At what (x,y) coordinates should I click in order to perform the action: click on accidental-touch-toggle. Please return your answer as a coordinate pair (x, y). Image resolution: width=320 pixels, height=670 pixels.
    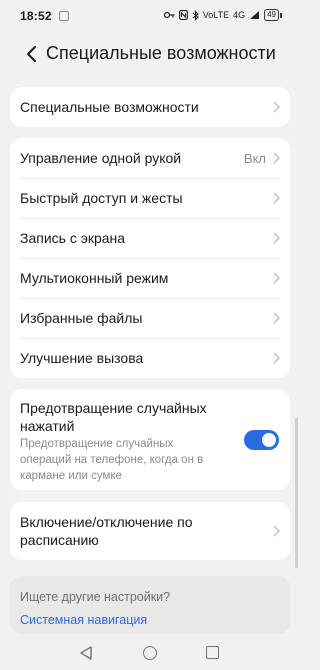
    Looking at the image, I should click on (261, 440).